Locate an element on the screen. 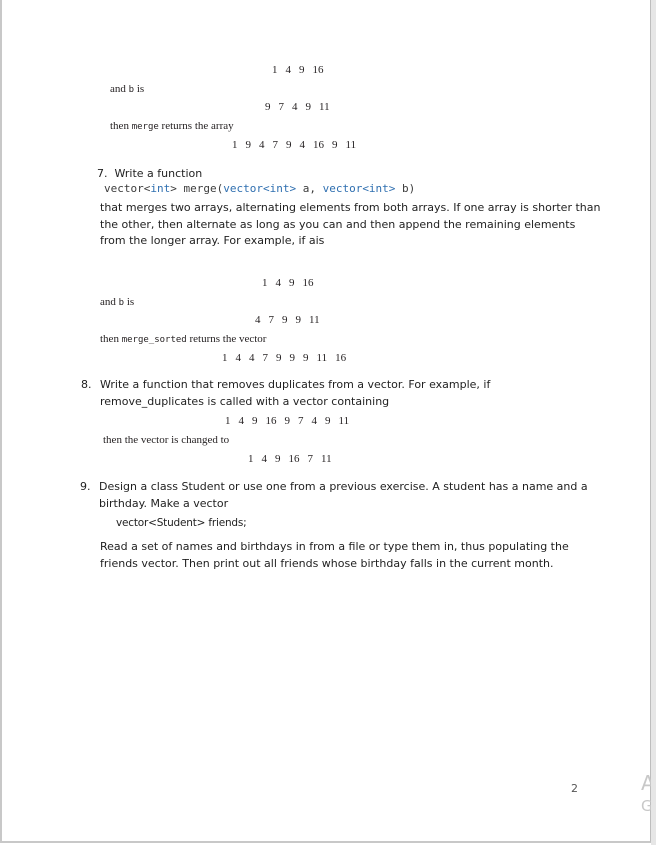 The height and width of the screenshot is (845, 656). exercise-7-heading: 7. Write a function is located at coordinates (149, 173).